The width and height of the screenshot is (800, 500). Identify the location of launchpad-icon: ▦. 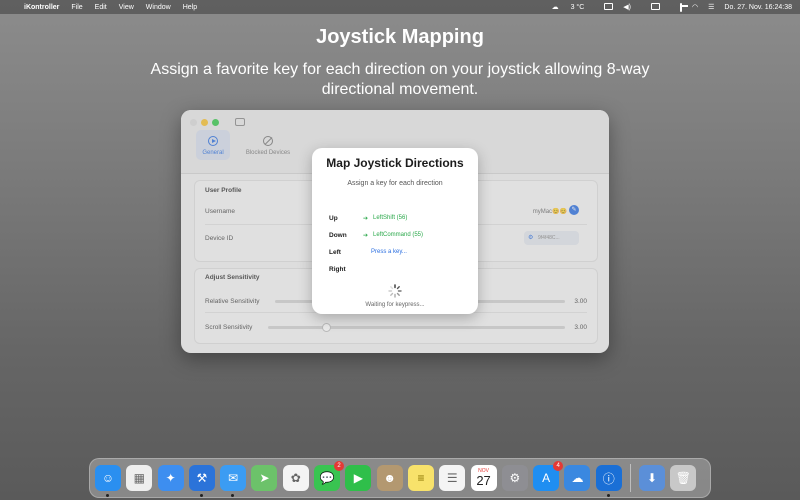
(139, 478).